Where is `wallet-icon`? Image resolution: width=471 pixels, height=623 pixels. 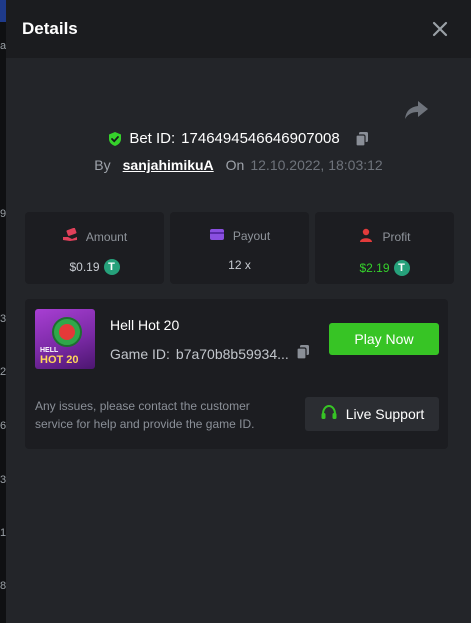 wallet-icon is located at coordinates (217, 236).